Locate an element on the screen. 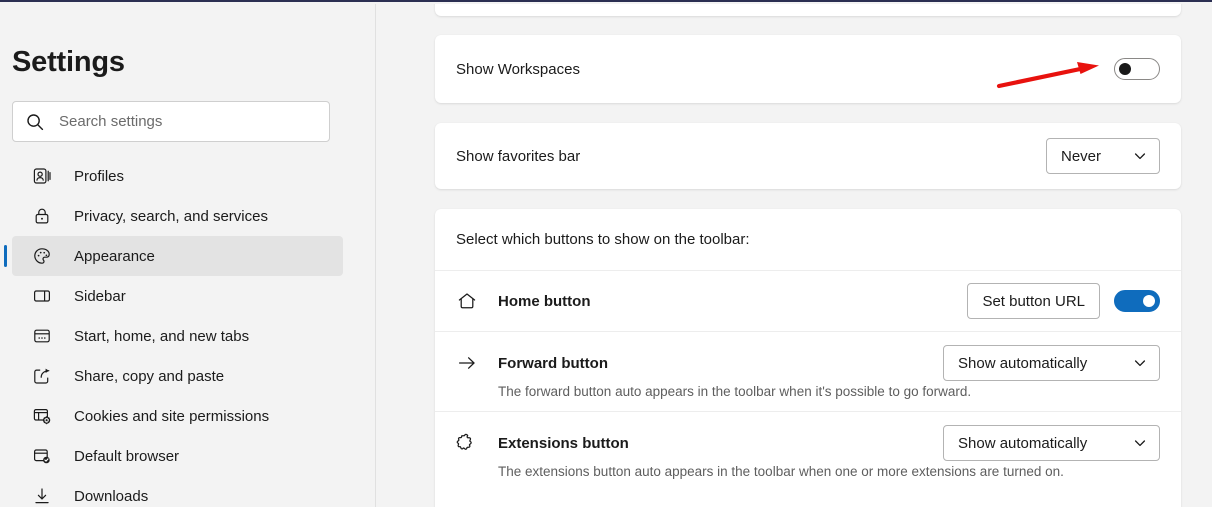  sidebar-item-label: Cookies and site permissions is located at coordinates (172, 416).